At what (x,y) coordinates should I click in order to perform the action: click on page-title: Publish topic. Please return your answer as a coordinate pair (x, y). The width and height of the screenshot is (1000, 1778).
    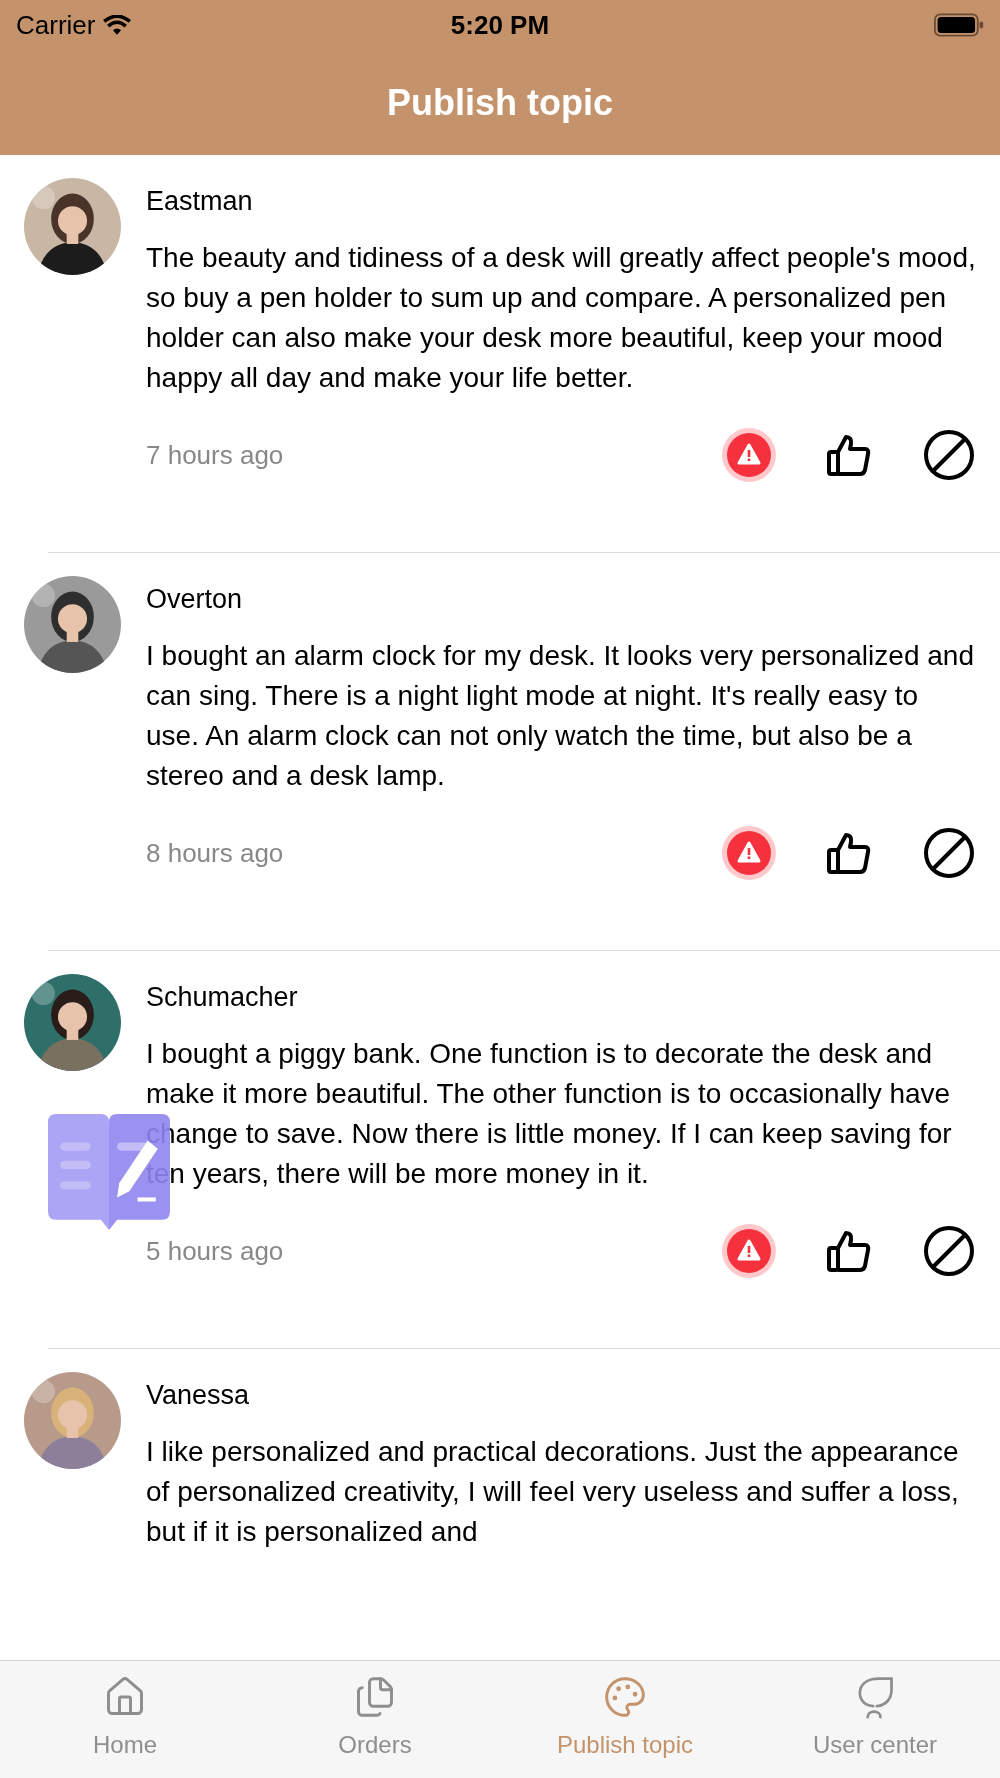
    Looking at the image, I should click on (500, 102).